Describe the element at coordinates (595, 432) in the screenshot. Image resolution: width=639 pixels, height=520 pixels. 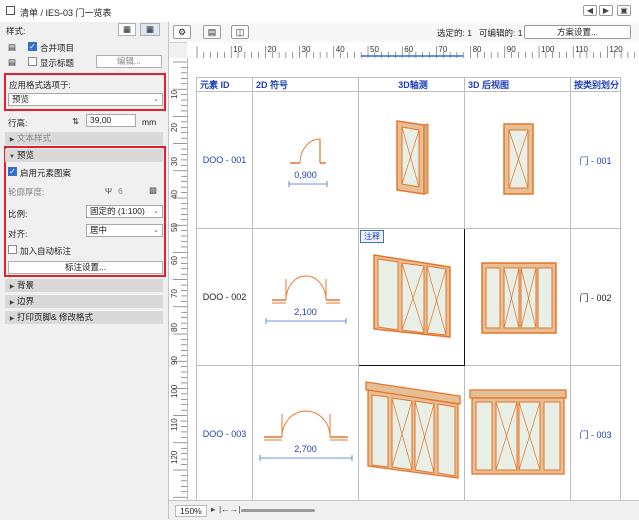
I see `category-cell: 门 - 003` at that location.